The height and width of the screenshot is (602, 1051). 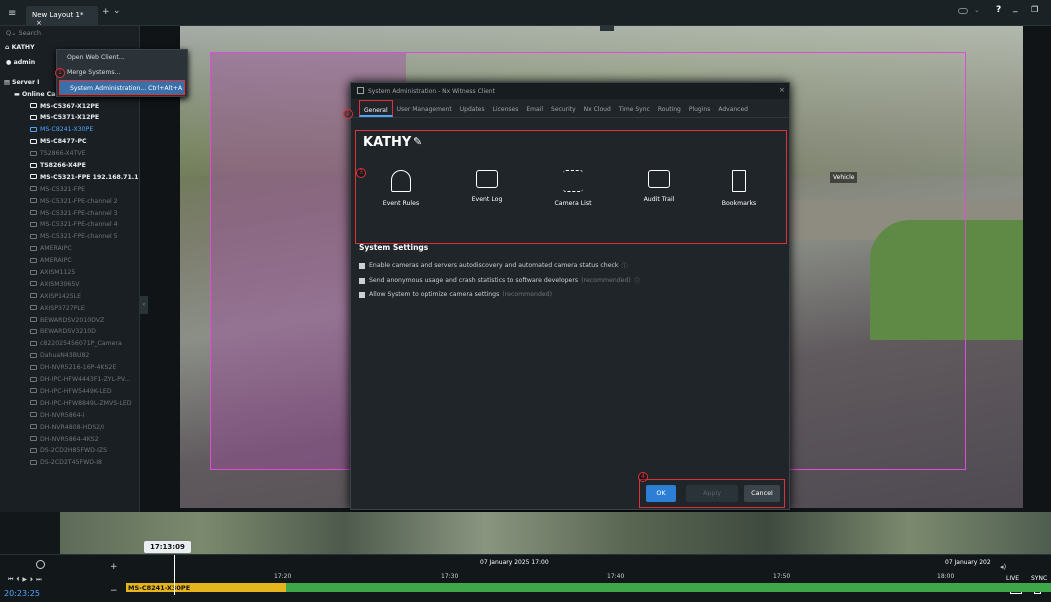 I want to click on camera-label: DS-2CD2H85FWD-IZS, so click(x=74, y=451).